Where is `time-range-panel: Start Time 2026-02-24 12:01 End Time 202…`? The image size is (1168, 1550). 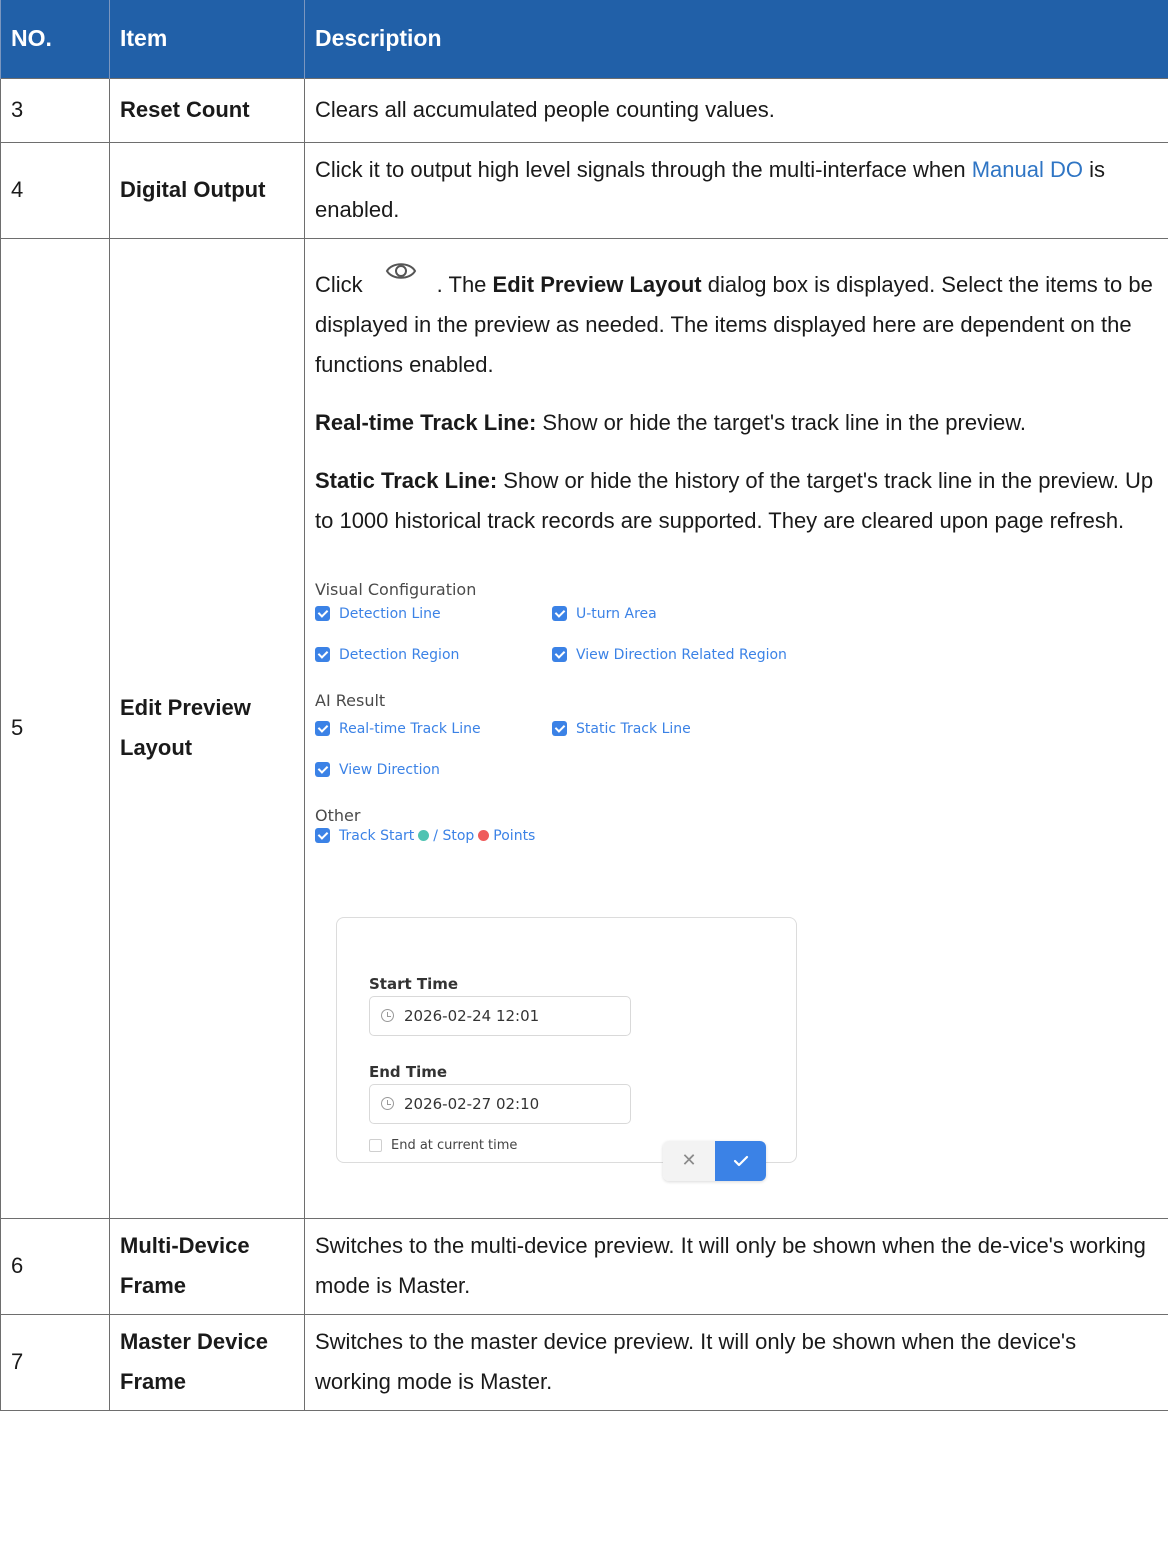
time-range-panel: Start Time 2026-02-24 12:01 End Time 202… is located at coordinates (566, 1039).